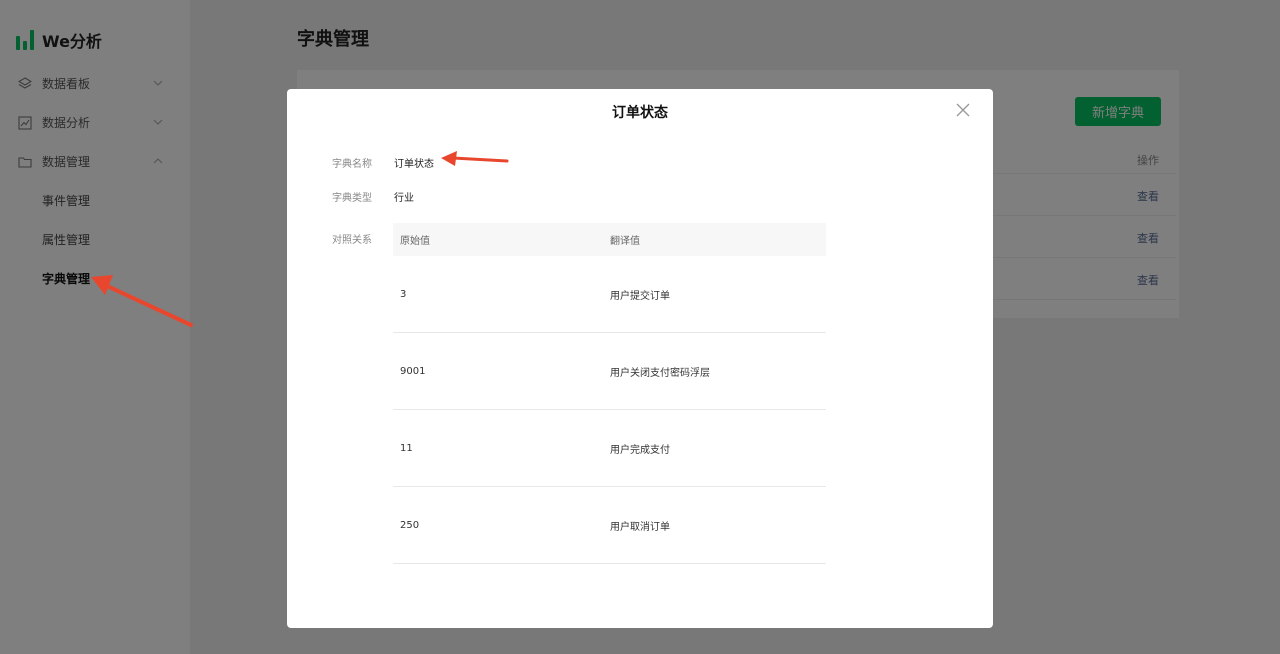  Describe the element at coordinates (352, 240) in the screenshot. I see `mapping-label: 对照关系` at that location.